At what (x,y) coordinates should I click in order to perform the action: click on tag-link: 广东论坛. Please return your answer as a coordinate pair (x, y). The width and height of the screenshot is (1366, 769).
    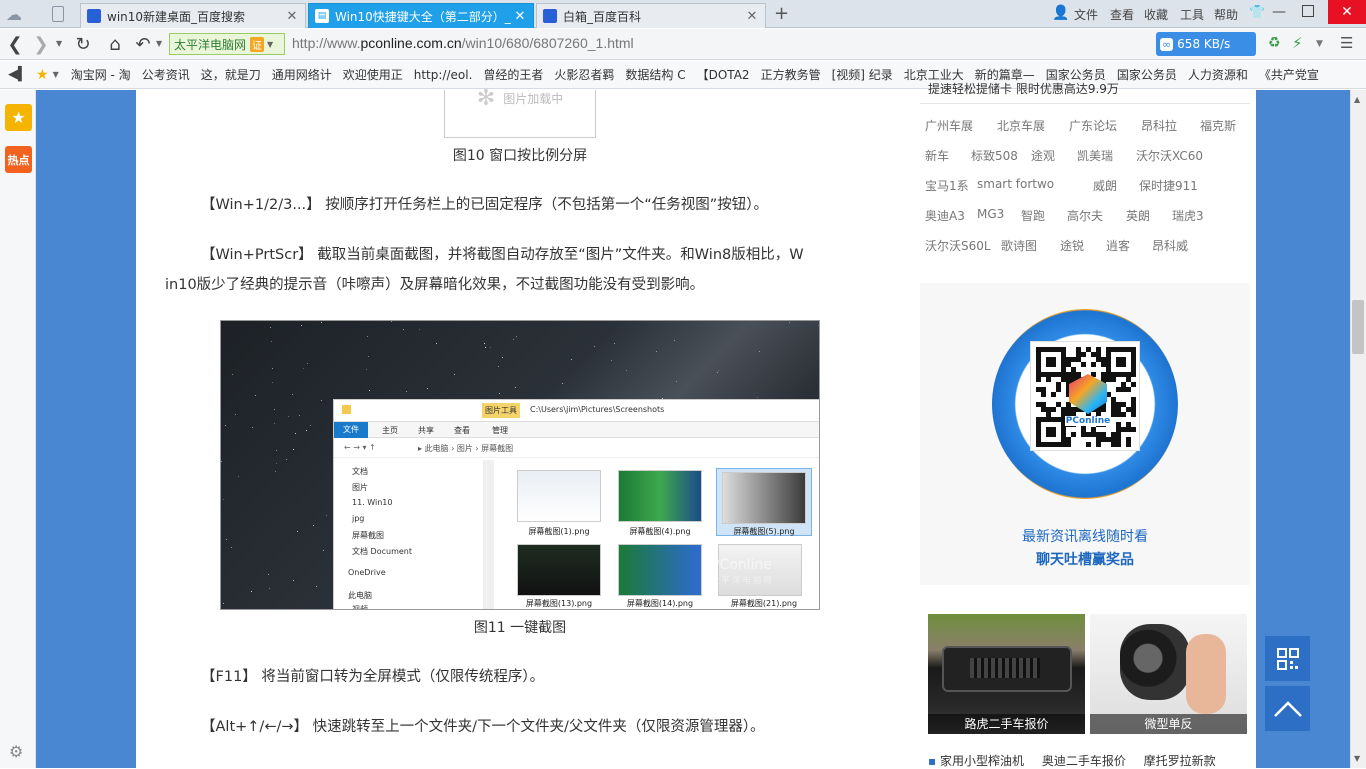
    Looking at the image, I should click on (1093, 125).